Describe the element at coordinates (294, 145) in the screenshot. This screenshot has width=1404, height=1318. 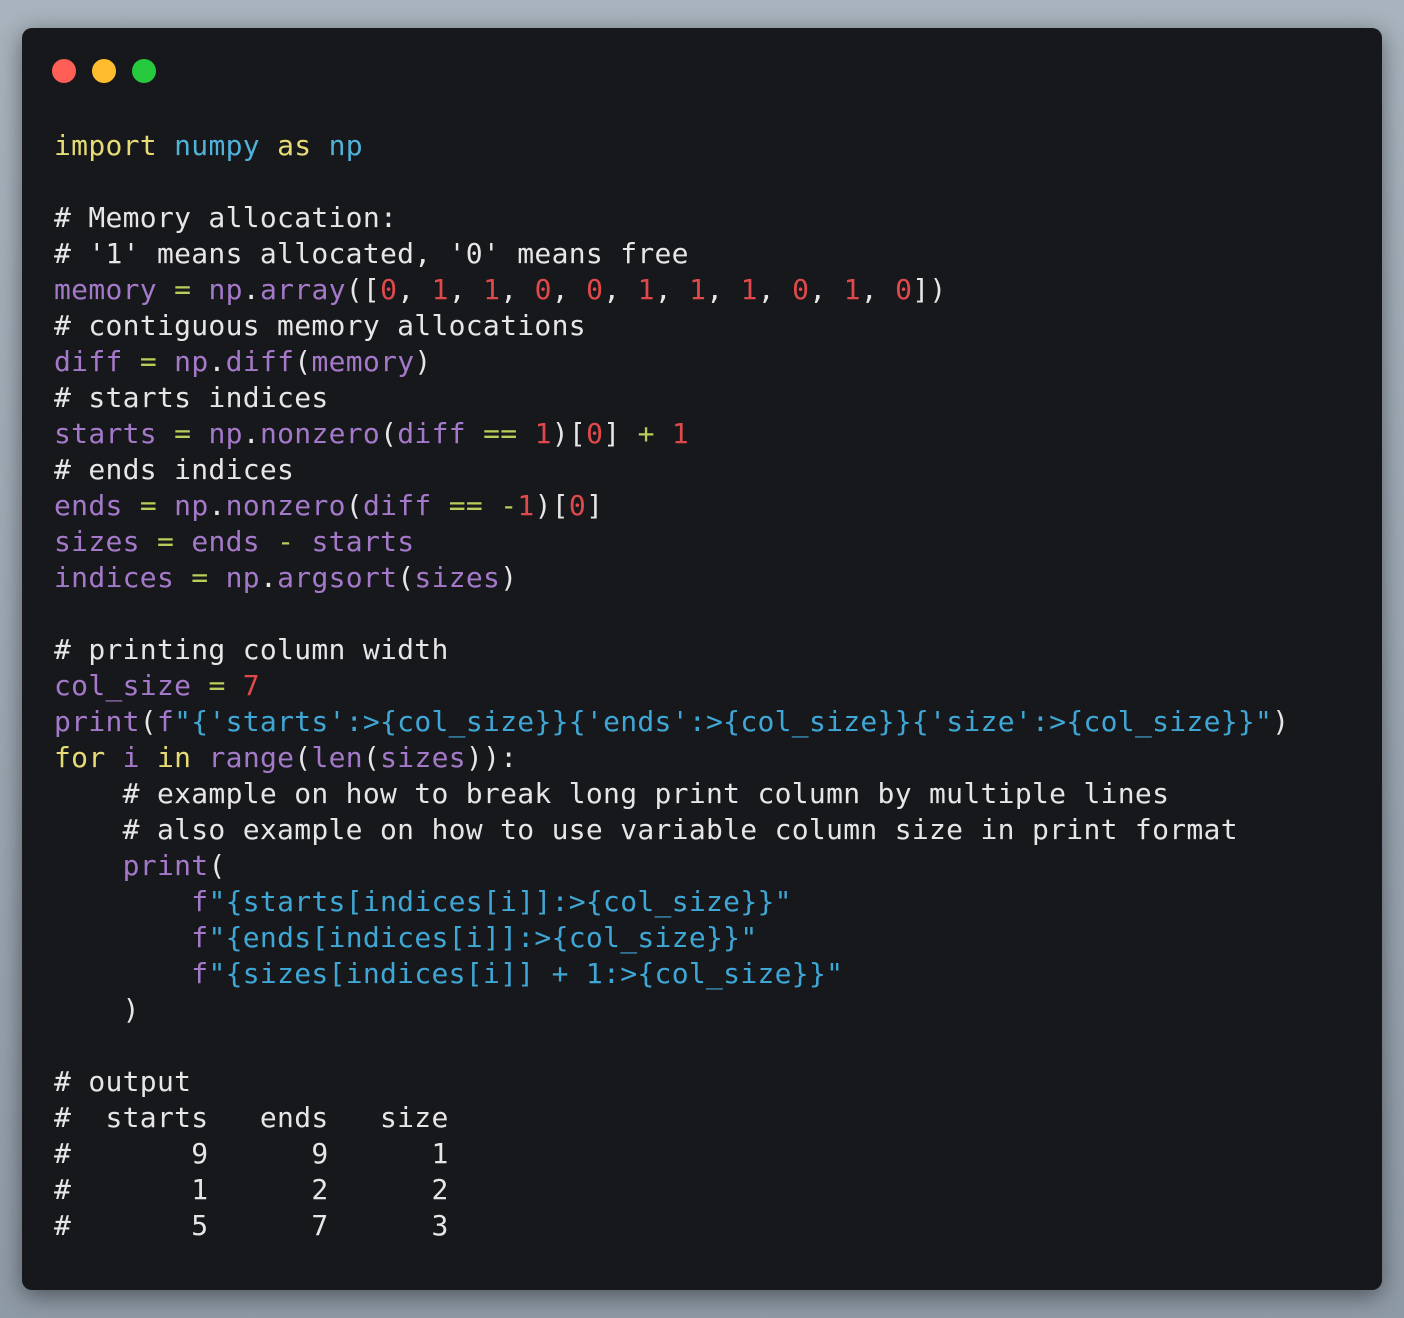
I see `code-token: as` at that location.